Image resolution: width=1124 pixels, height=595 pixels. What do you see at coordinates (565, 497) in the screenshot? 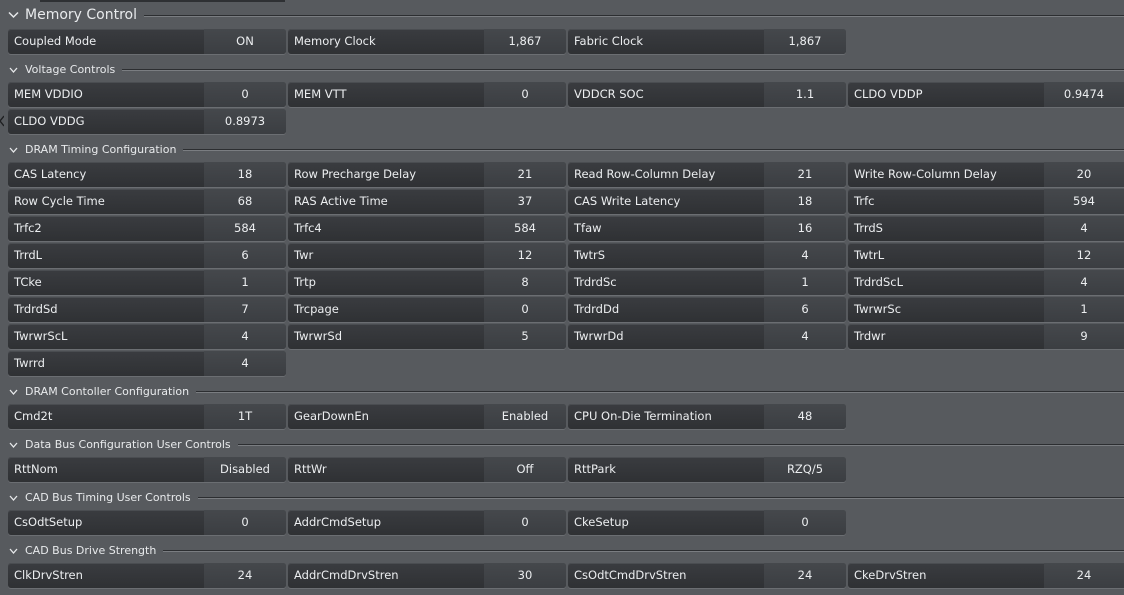
I see `section-cad-bus-timing: CAD Bus Timing User Controls` at bounding box center [565, 497].